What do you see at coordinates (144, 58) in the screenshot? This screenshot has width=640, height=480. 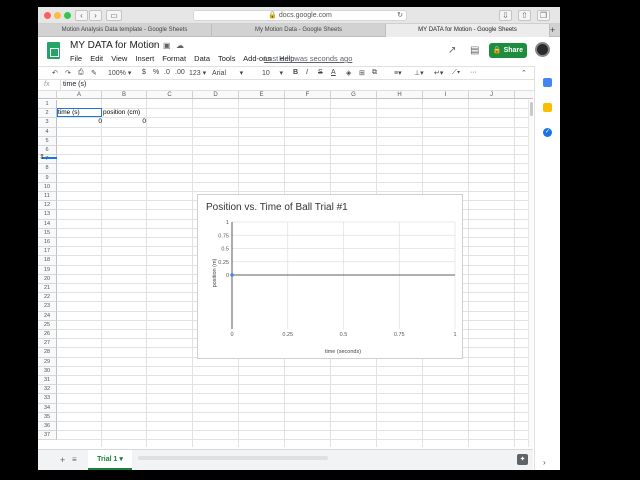 I see `menu-insert: Insert` at bounding box center [144, 58].